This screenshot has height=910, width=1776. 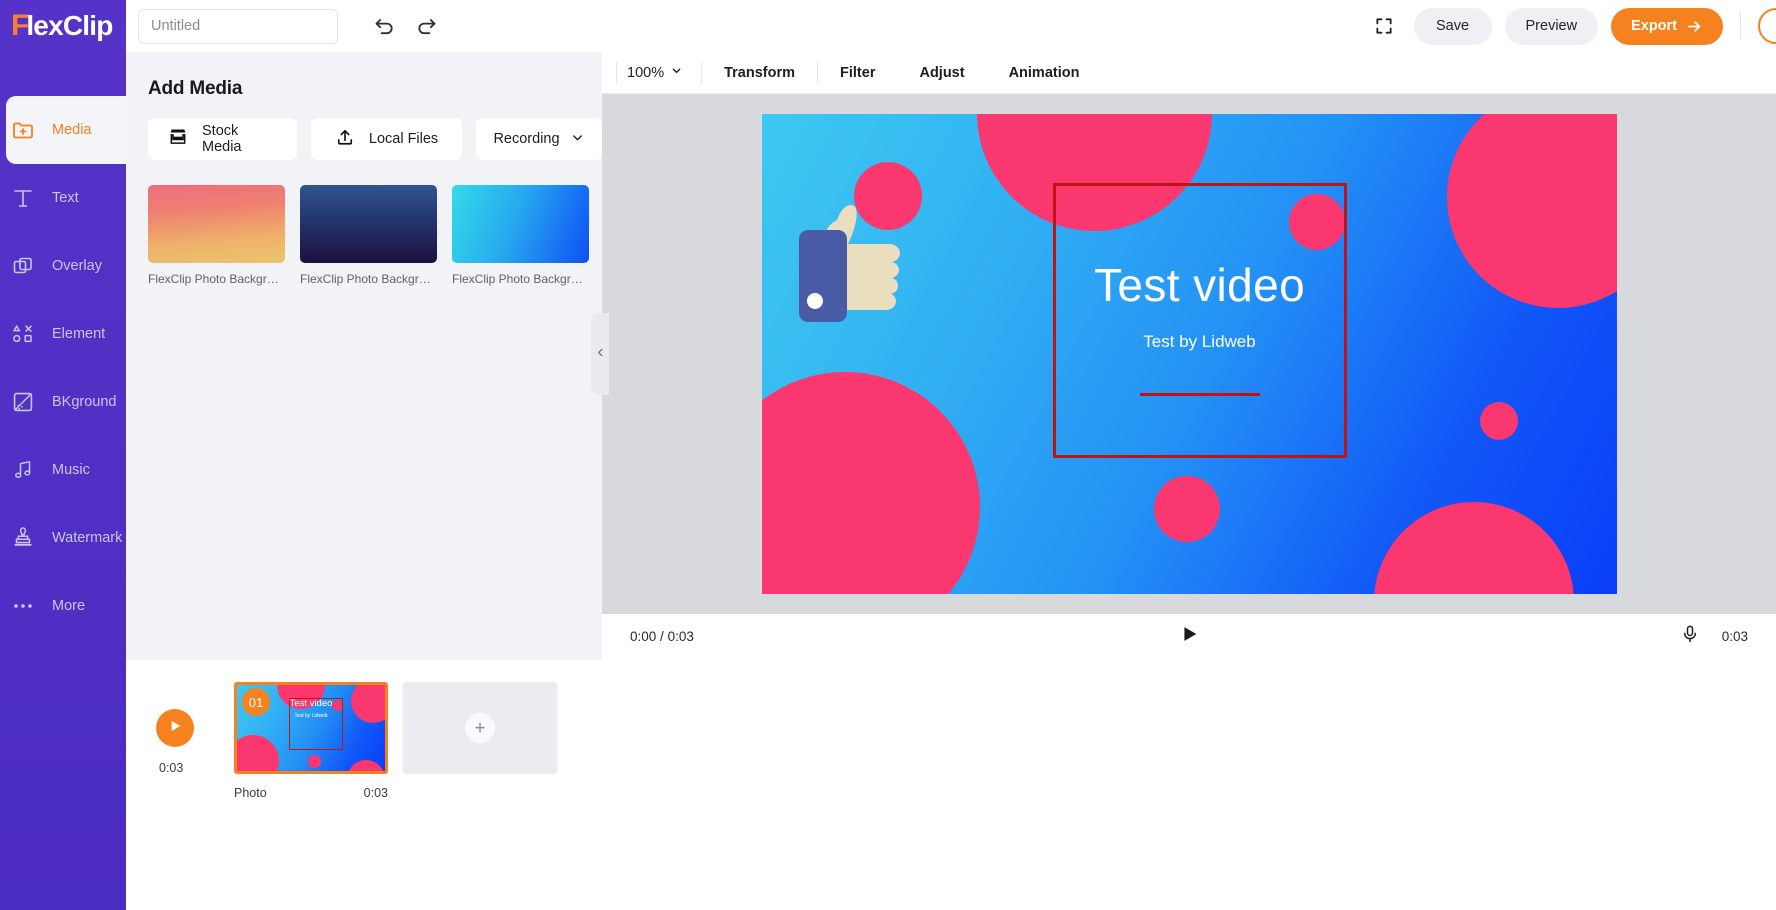 What do you see at coordinates (951, 26) in the screenshot?
I see `top-header: Save Preview Export` at bounding box center [951, 26].